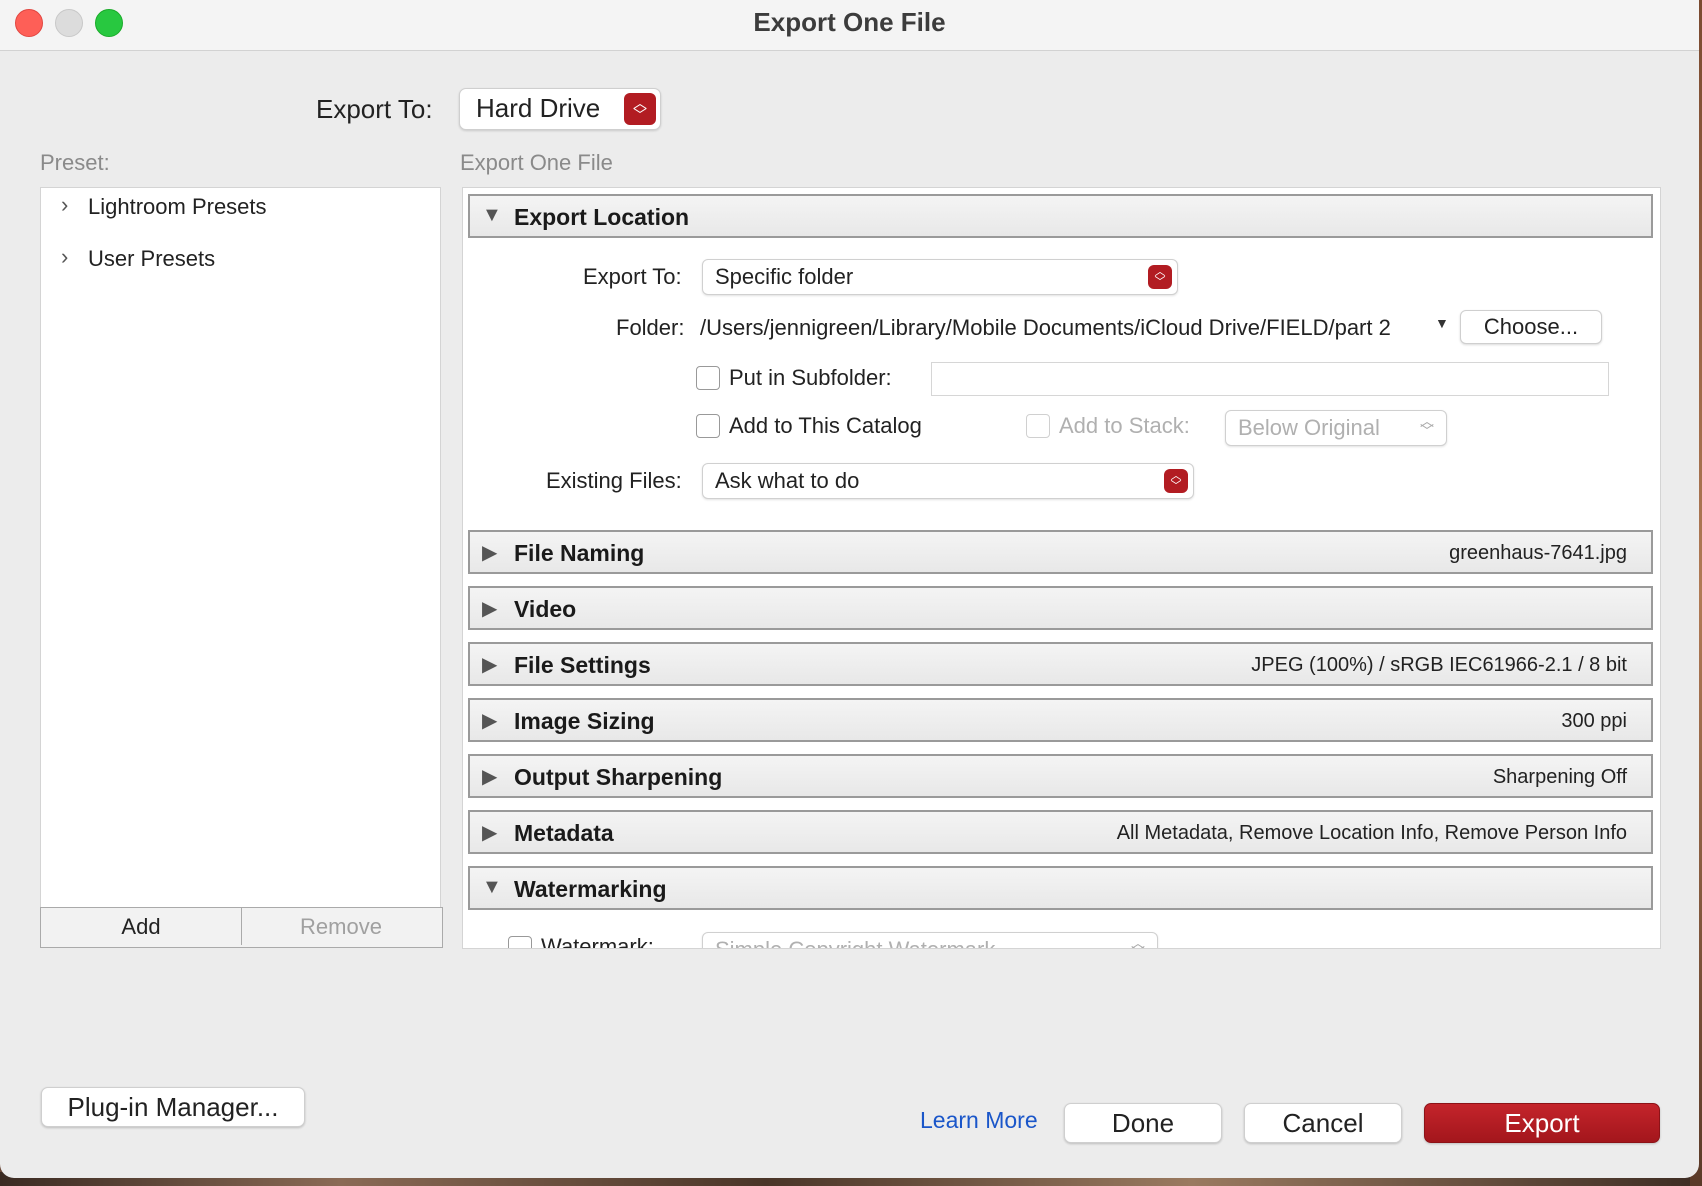 Image resolution: width=1702 pixels, height=1186 pixels. What do you see at coordinates (538, 108) in the screenshot?
I see `export-to-destination-value: Hard Drive` at bounding box center [538, 108].